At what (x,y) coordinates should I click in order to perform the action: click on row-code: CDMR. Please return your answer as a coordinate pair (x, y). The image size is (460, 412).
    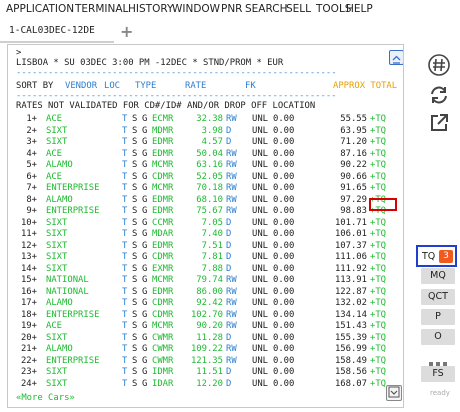
    Looking at the image, I should click on (163, 303).